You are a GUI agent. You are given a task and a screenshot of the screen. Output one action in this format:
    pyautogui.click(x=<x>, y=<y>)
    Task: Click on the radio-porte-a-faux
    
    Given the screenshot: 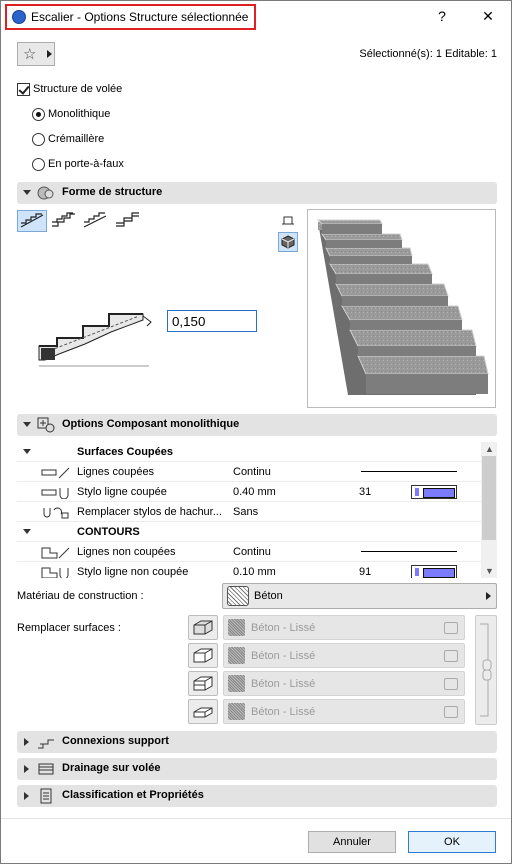 What is the action you would take?
    pyautogui.click(x=38, y=164)
    